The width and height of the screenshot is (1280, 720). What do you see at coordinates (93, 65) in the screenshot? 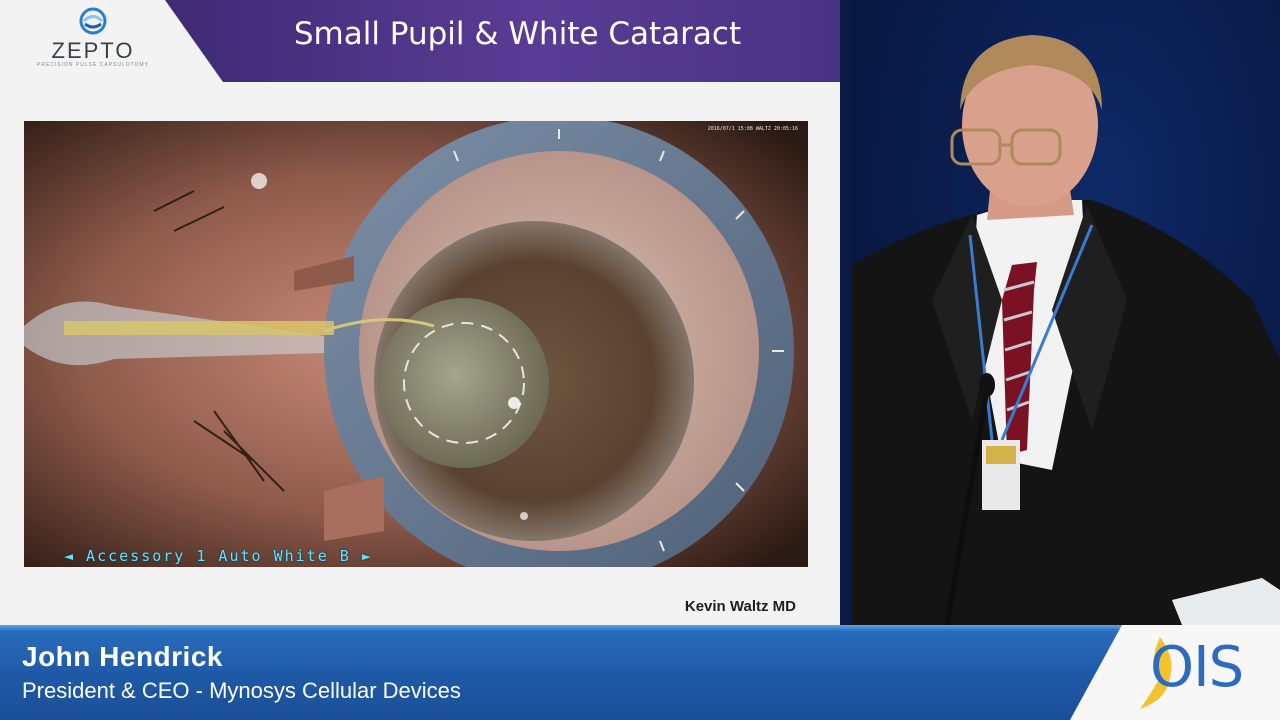
I see `logo-tagline: PRECISION PULSE CAPSULOTOMY` at bounding box center [93, 65].